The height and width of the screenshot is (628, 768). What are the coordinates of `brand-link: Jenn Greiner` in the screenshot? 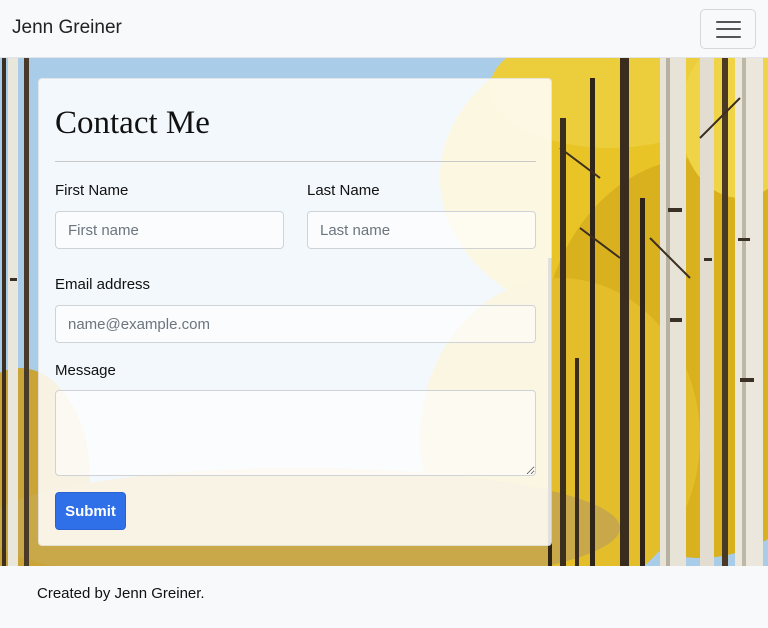 It's located at (67, 28).